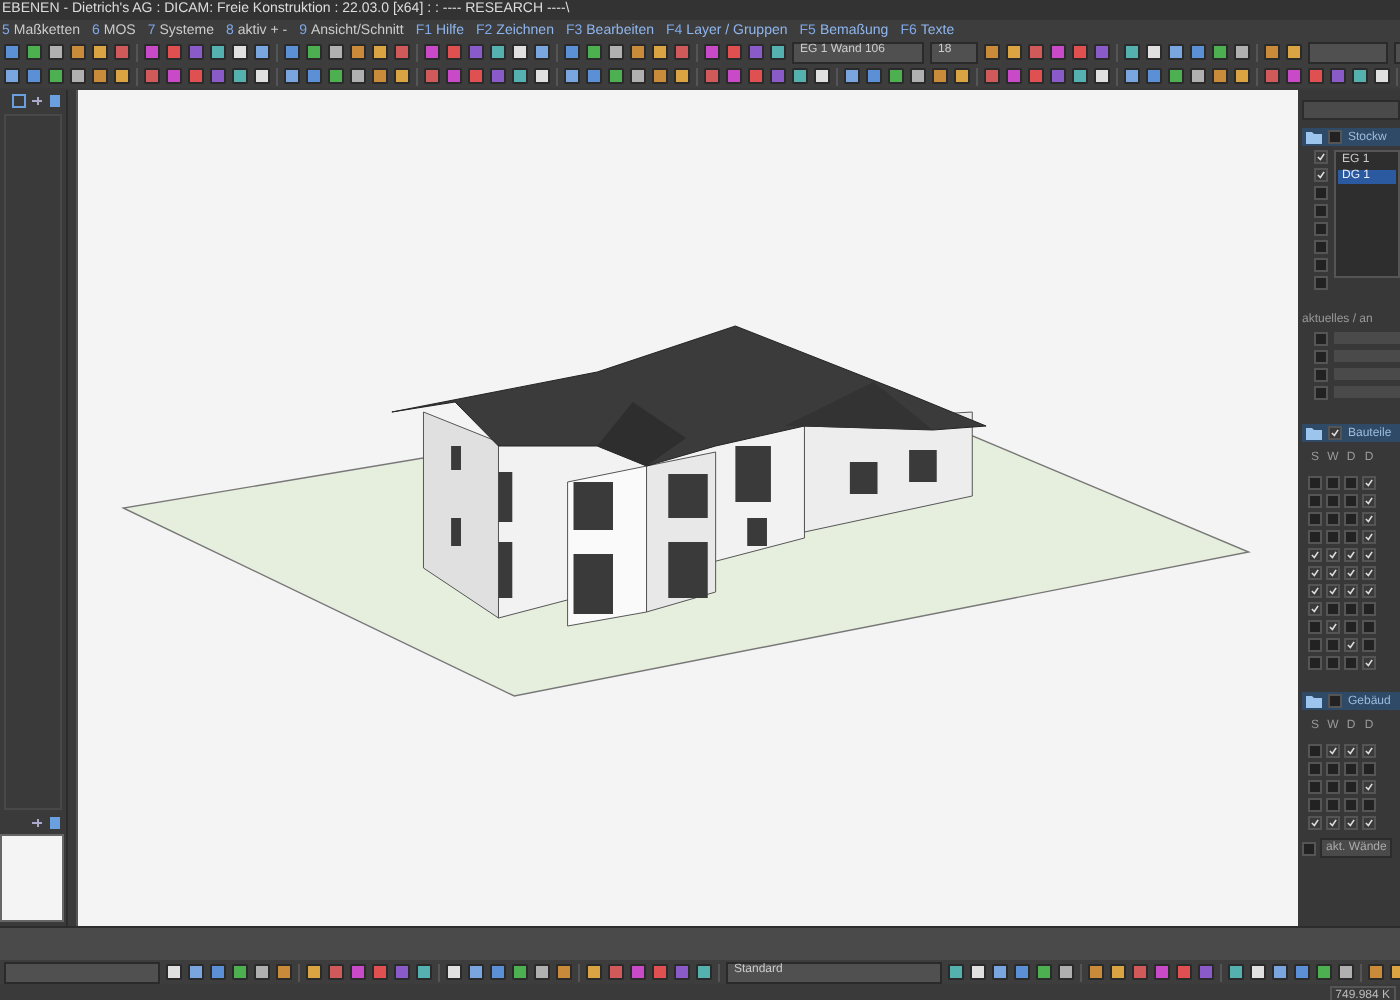 The image size is (1400, 1000). What do you see at coordinates (32, 878) in the screenshot?
I see `preview-pane` at bounding box center [32, 878].